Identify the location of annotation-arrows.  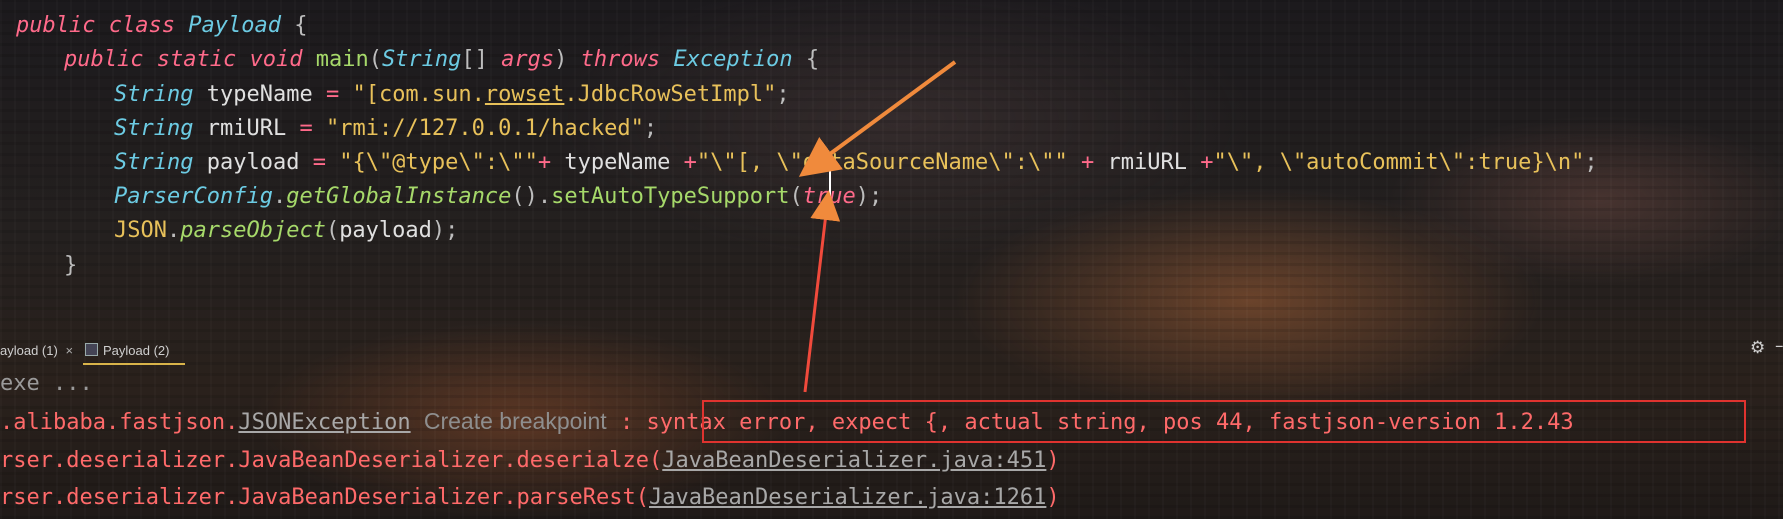
(877, 226).